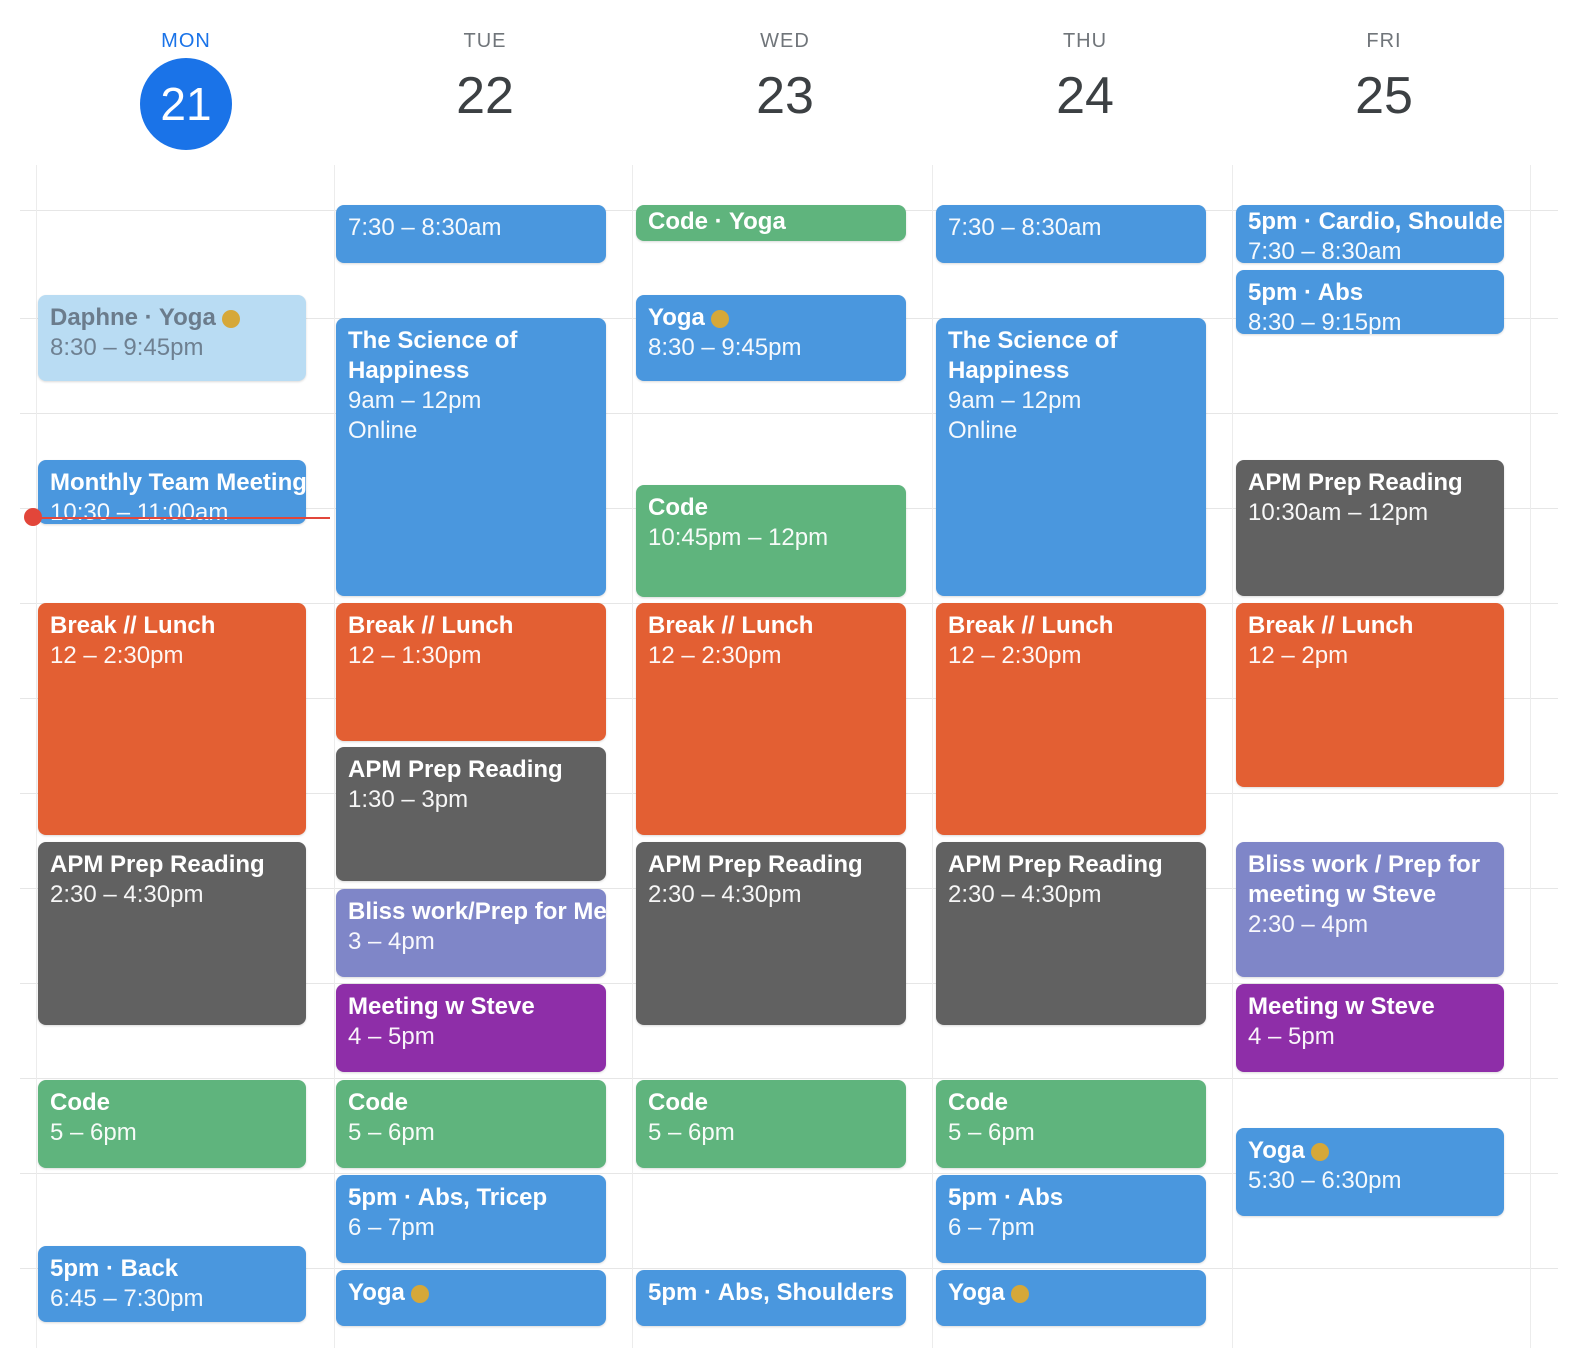 The width and height of the screenshot is (1578, 1348). What do you see at coordinates (717, 221) in the screenshot?
I see `event-title: Code · Yoga` at bounding box center [717, 221].